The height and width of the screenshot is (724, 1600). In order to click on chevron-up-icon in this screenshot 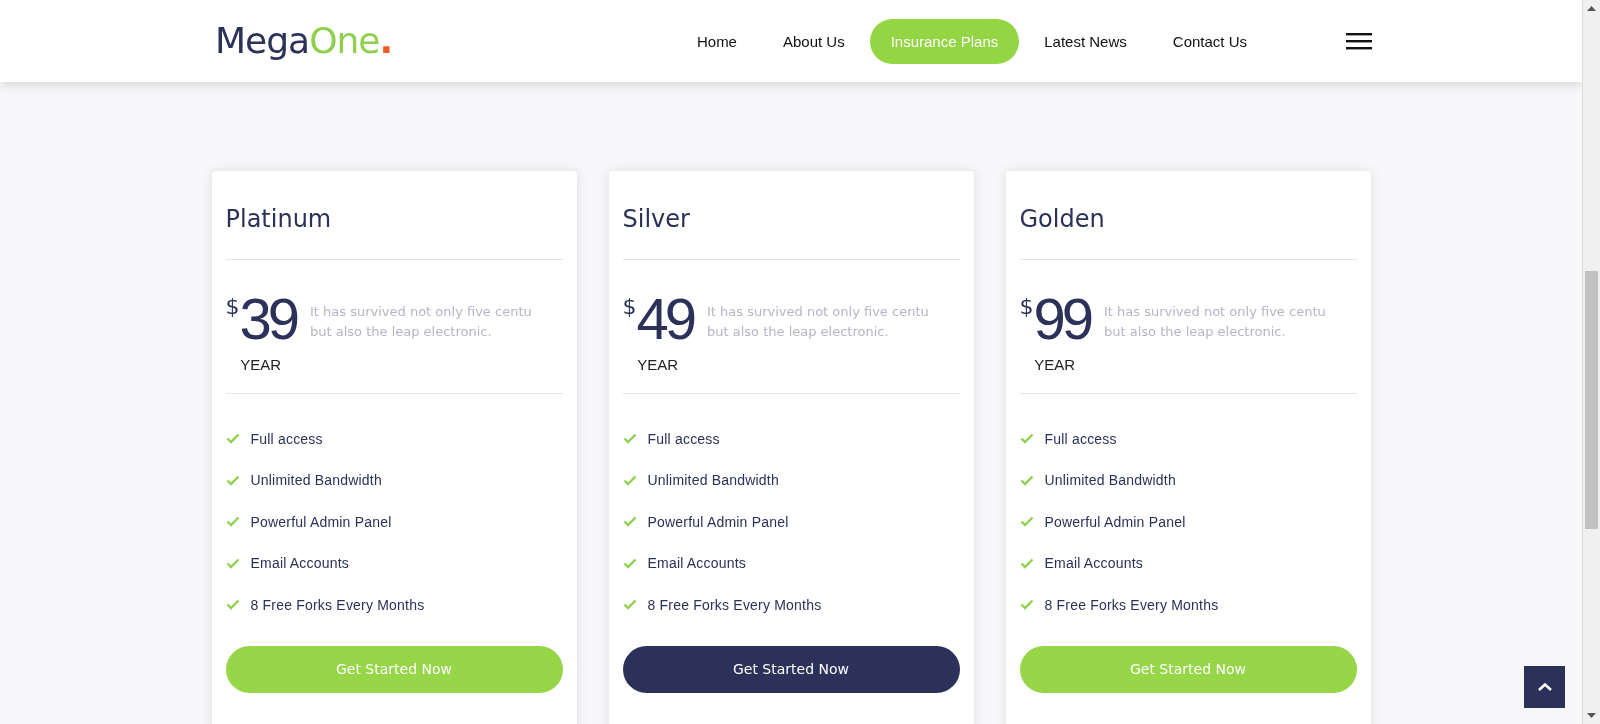, I will do `click(1544, 687)`.